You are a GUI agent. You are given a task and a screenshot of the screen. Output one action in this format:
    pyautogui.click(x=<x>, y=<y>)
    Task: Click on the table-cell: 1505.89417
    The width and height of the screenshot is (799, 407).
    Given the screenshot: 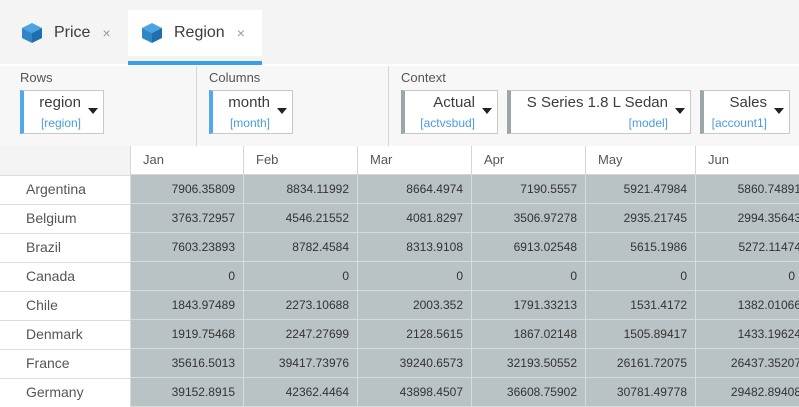 What is the action you would take?
    pyautogui.click(x=640, y=334)
    